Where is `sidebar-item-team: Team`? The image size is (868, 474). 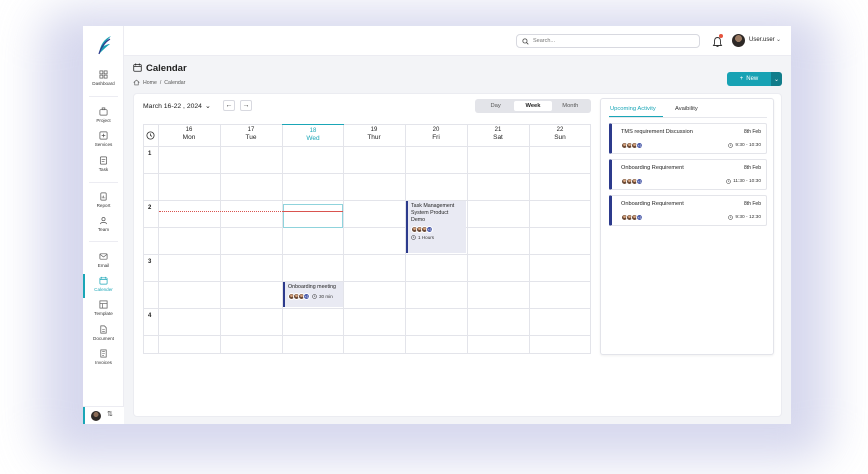
sidebar-item-team: Team is located at coordinates (103, 227).